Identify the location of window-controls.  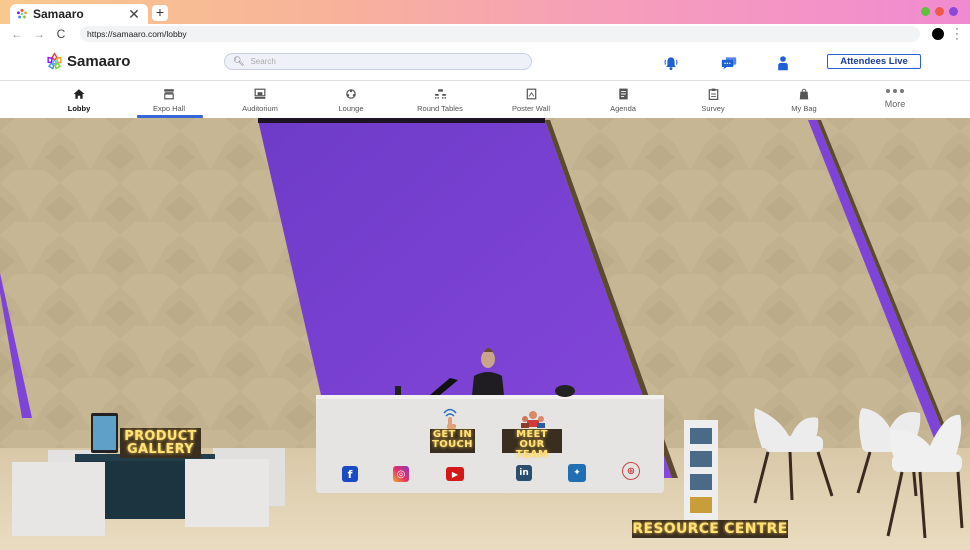
(939, 11).